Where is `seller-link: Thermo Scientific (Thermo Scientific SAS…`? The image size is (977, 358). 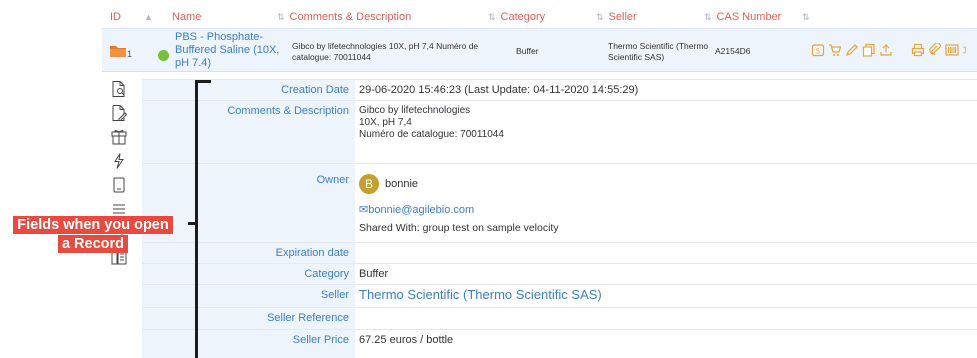 seller-link: Thermo Scientific (Thermo Scientific SAS… is located at coordinates (480, 294).